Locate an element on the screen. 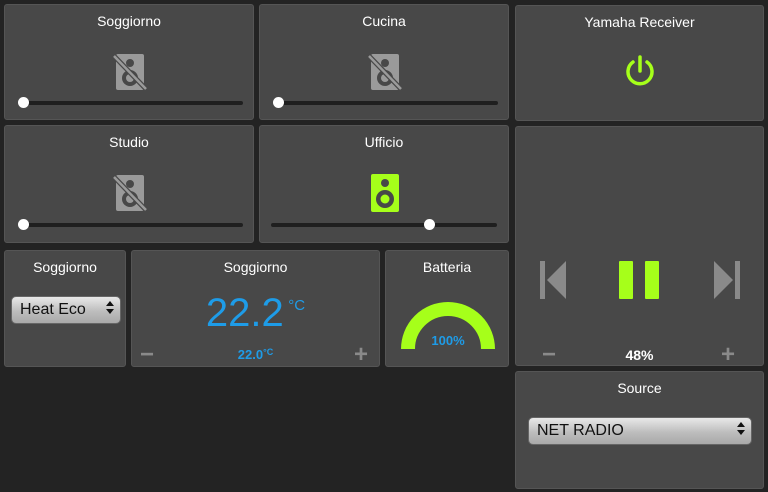 The image size is (768, 492). increase-setpoint-button: + is located at coordinates (361, 355).